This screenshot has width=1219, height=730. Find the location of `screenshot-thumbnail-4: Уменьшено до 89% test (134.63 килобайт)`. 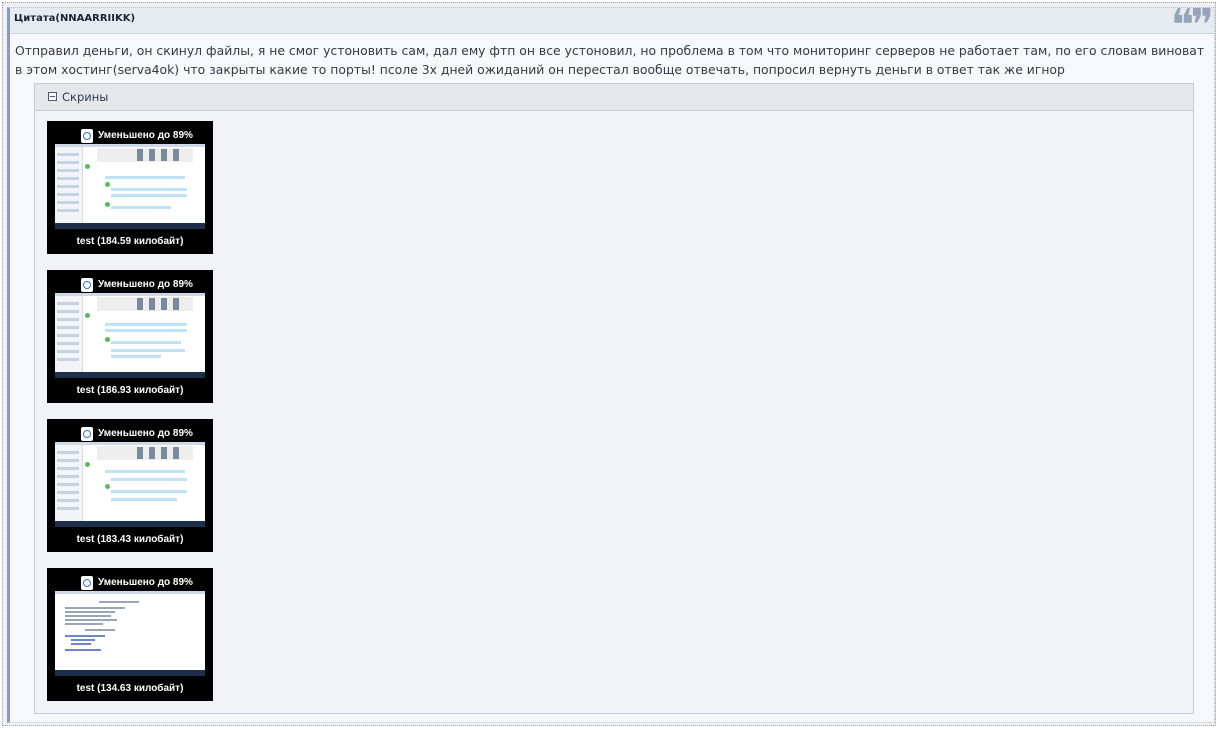

screenshot-thumbnail-4: Уменьшено до 89% test (134.63 килобайт) is located at coordinates (130, 634).